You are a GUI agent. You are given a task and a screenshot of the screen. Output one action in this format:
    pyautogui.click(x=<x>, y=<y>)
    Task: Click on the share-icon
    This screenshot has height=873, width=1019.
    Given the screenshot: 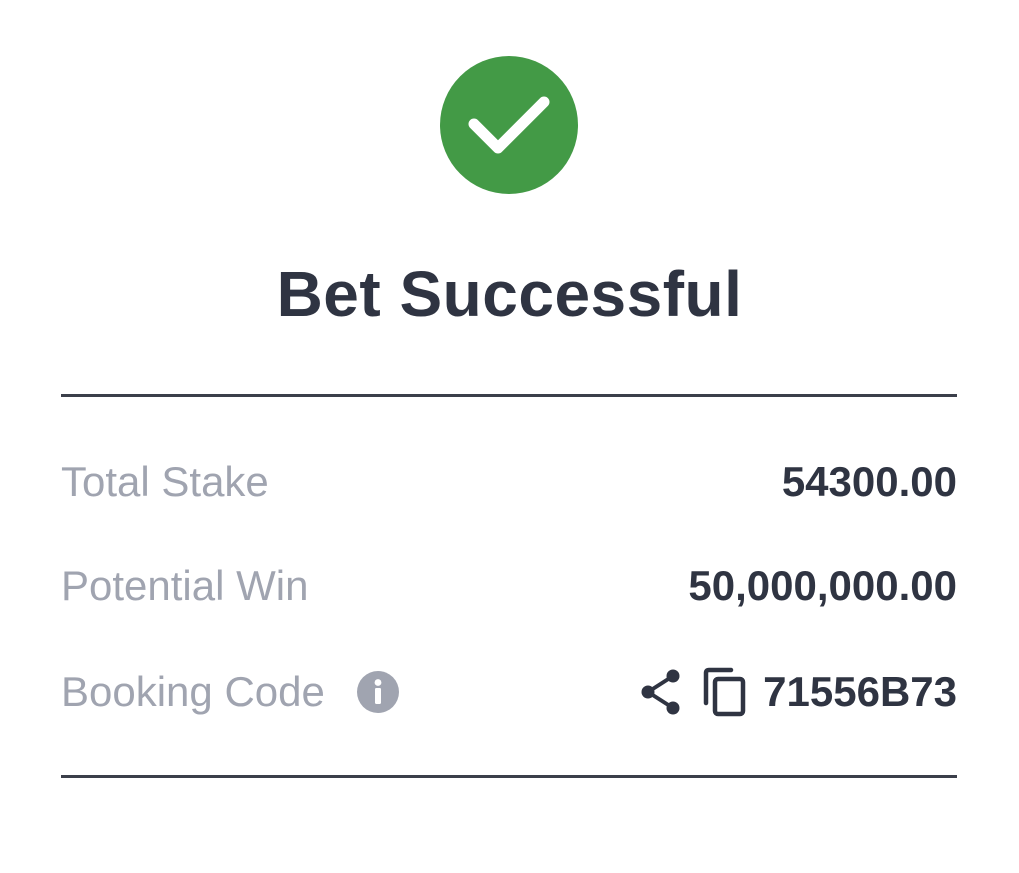 What is the action you would take?
    pyautogui.click(x=661, y=692)
    